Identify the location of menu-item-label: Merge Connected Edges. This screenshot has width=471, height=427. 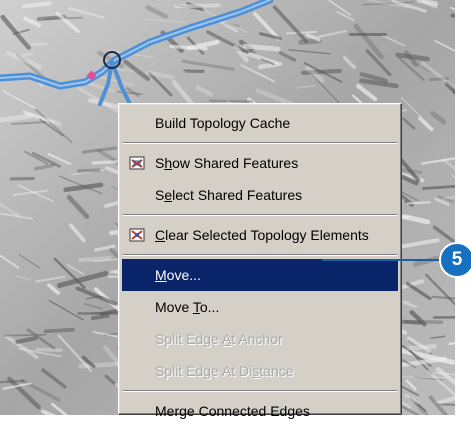
(232, 411).